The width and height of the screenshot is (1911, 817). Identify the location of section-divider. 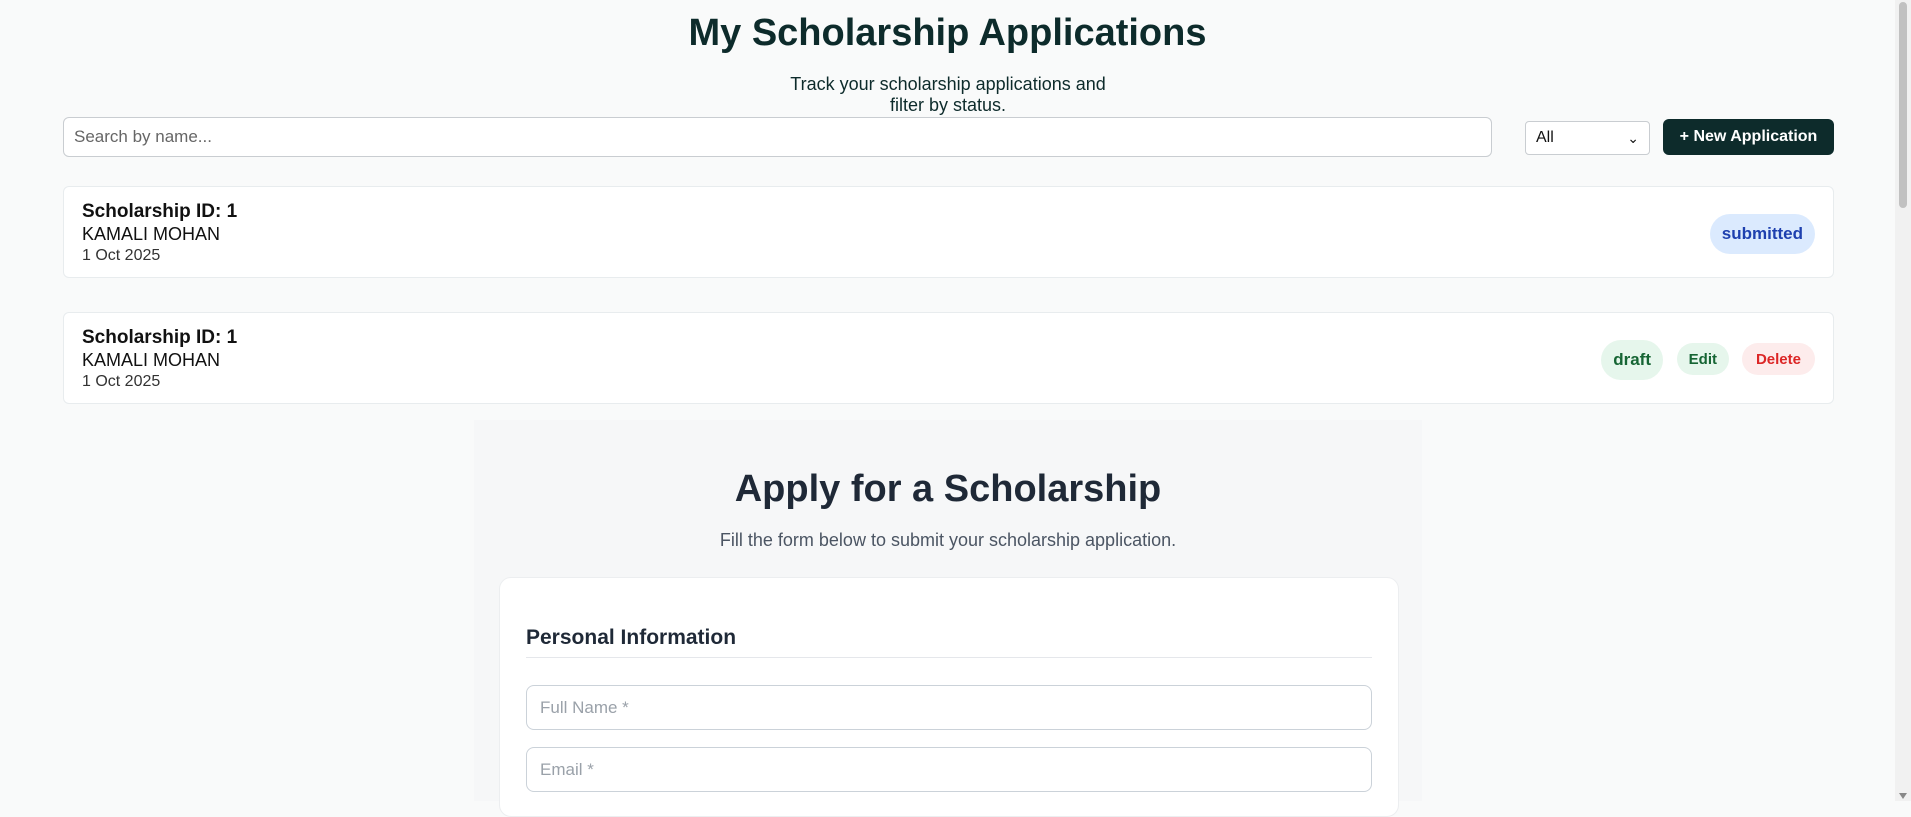
(949, 657).